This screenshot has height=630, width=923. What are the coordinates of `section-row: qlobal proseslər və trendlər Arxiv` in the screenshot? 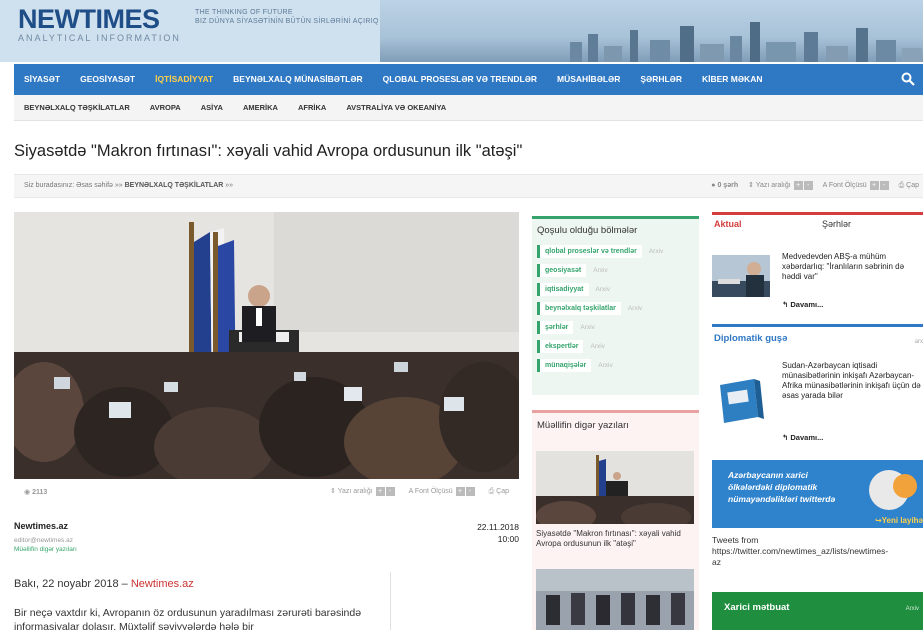 It's located at (615, 251).